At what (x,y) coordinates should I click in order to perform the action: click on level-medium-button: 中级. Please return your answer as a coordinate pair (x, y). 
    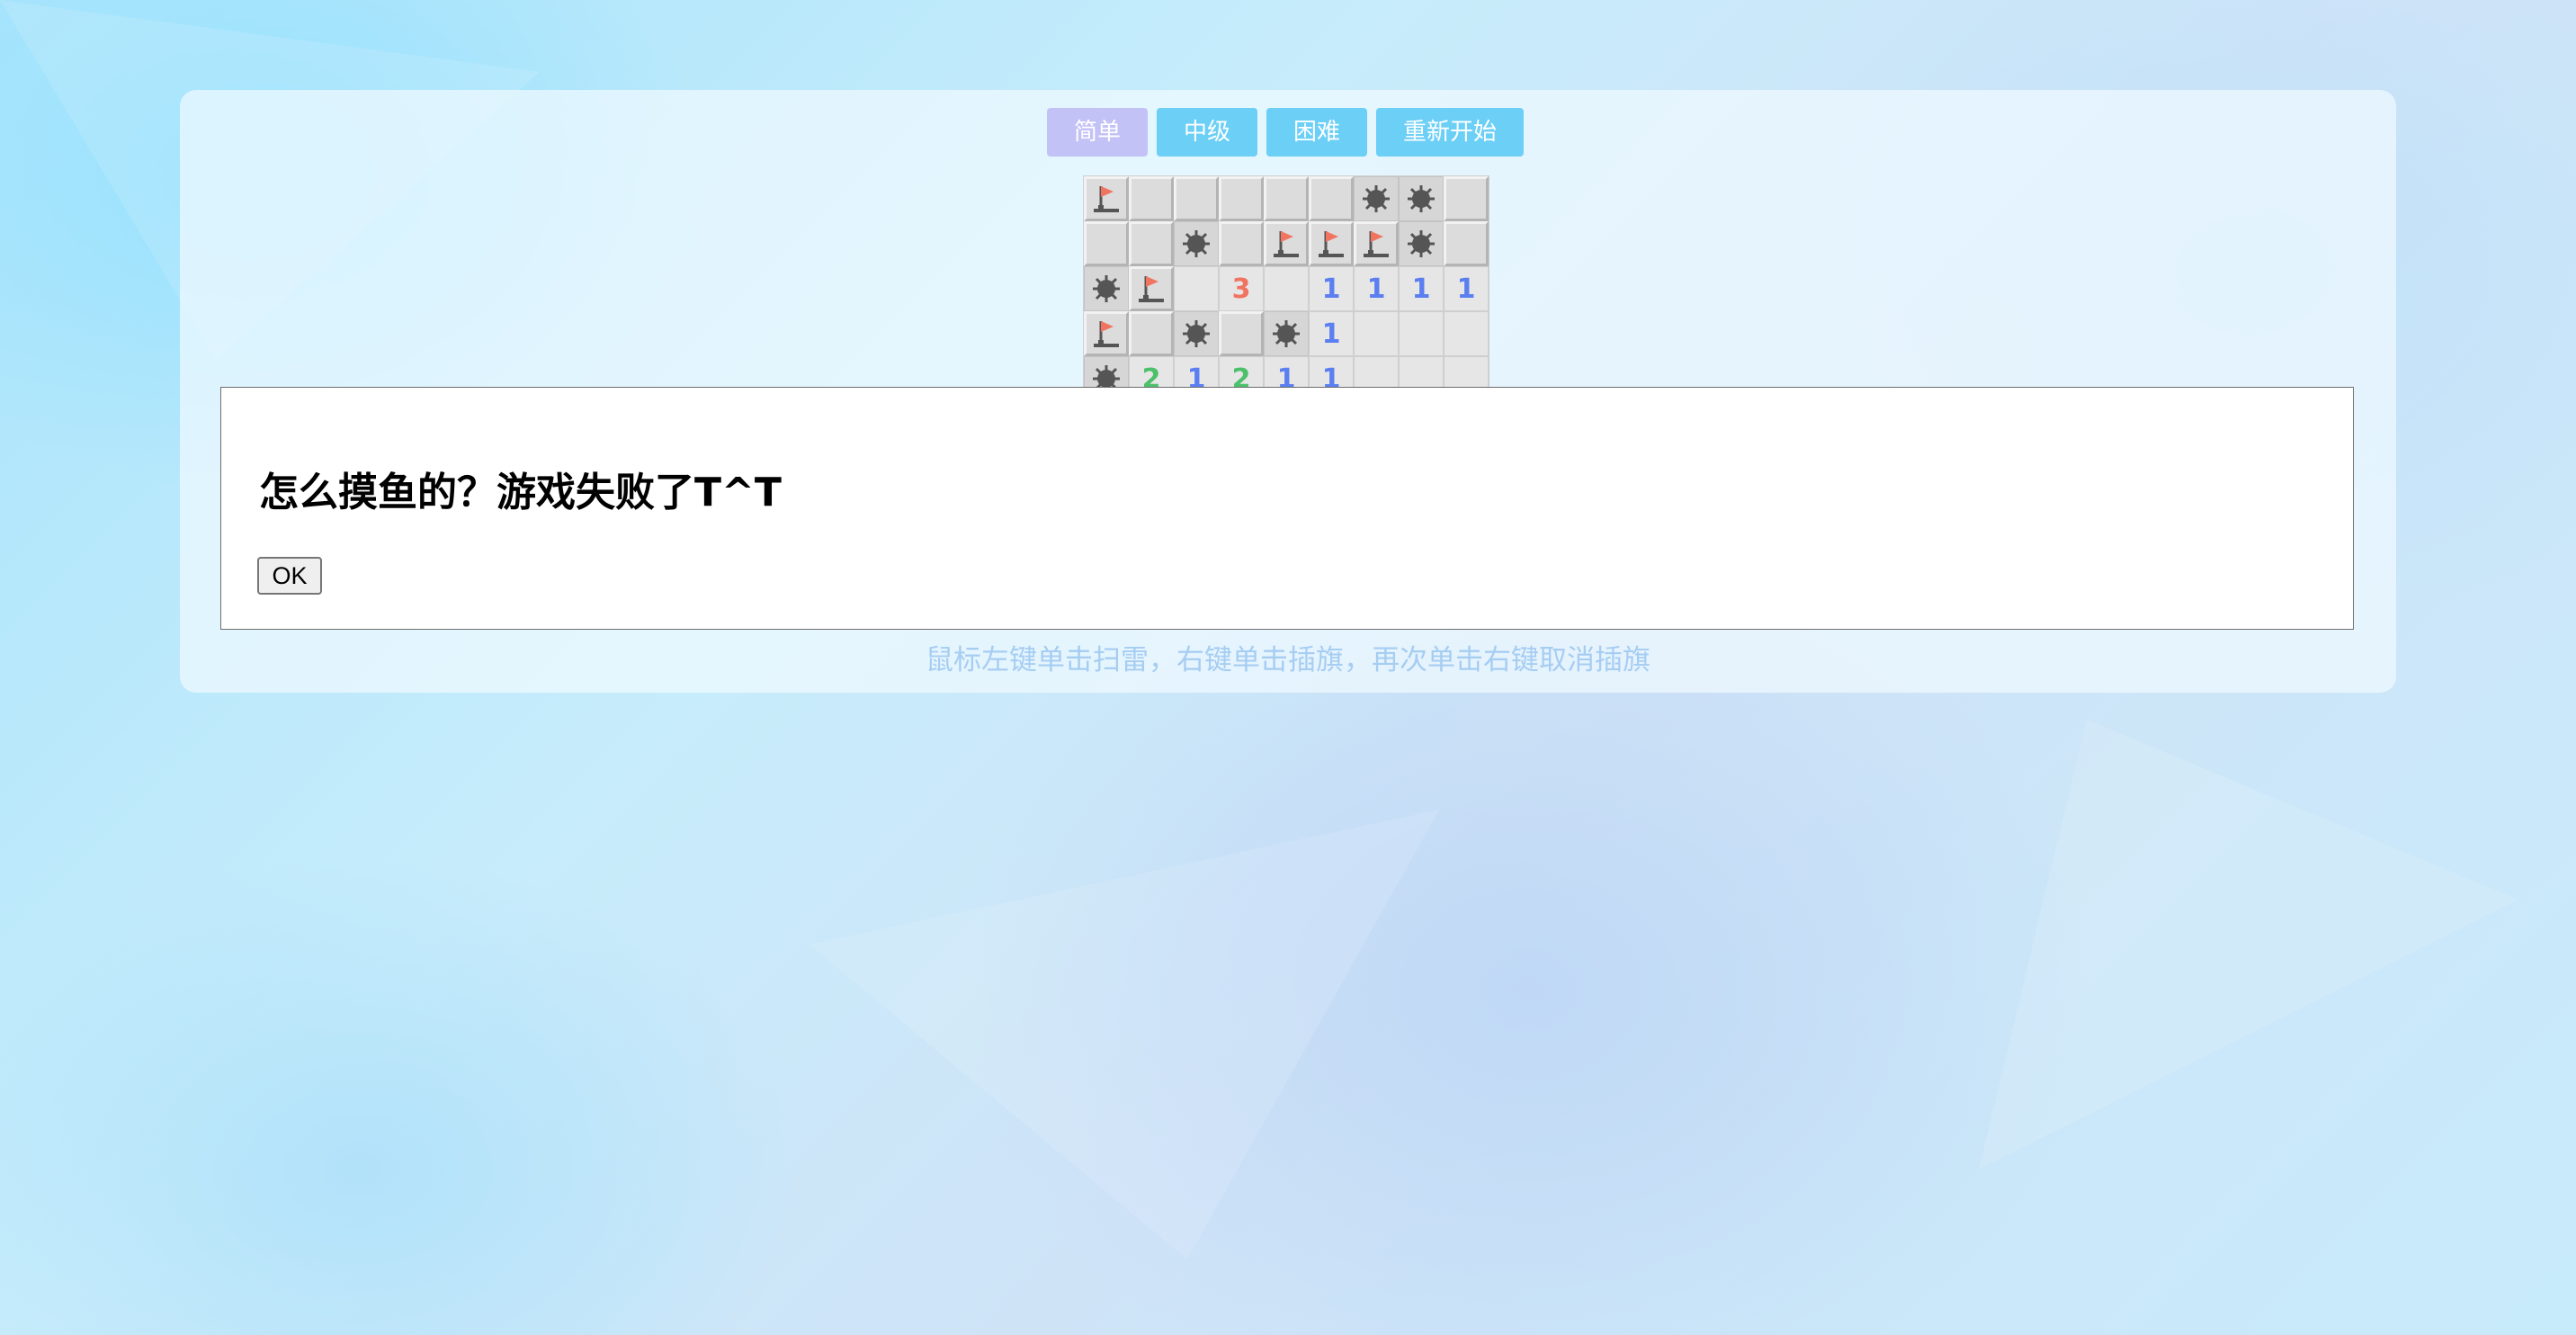
    Looking at the image, I should click on (1207, 132).